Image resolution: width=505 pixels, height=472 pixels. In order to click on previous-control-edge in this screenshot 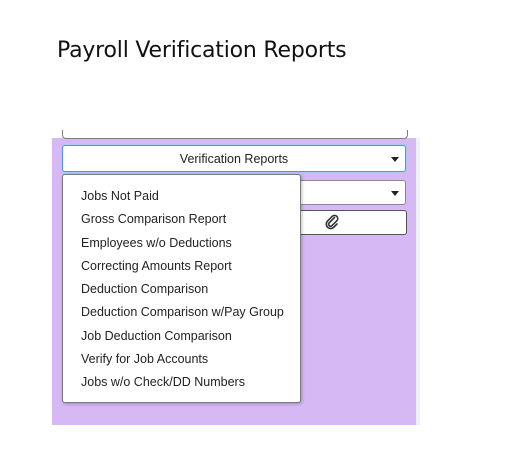, I will do `click(235, 134)`.